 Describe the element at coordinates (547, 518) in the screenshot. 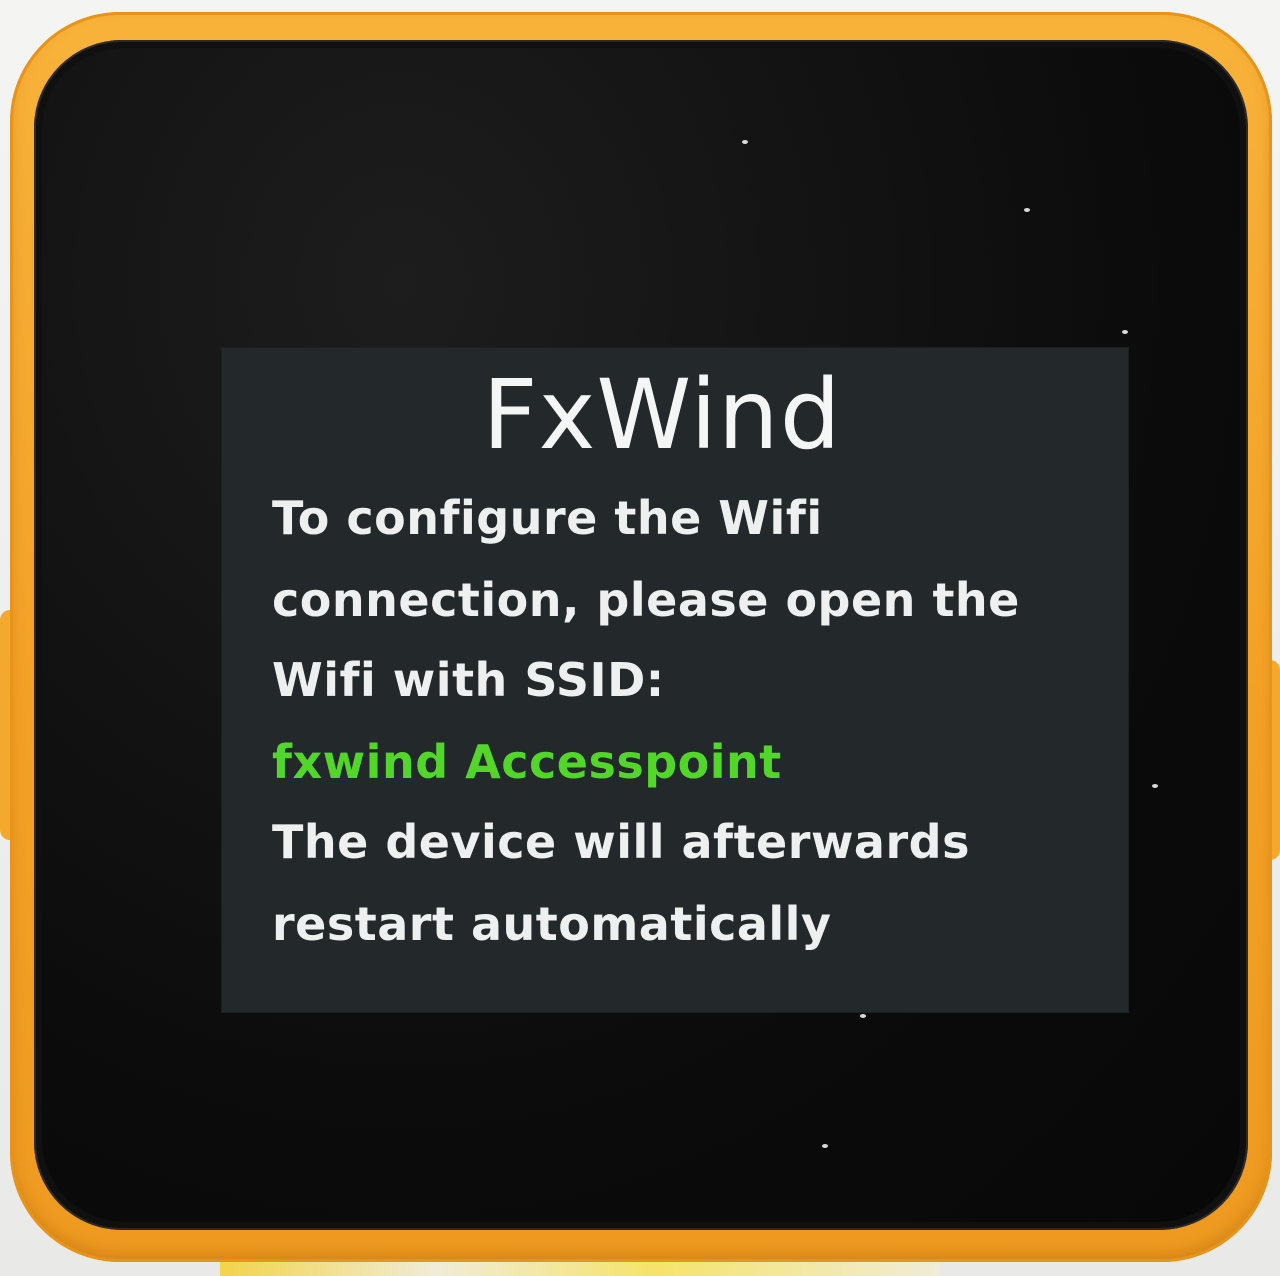

I see `instruction-line-1: To configure the Wifi` at that location.